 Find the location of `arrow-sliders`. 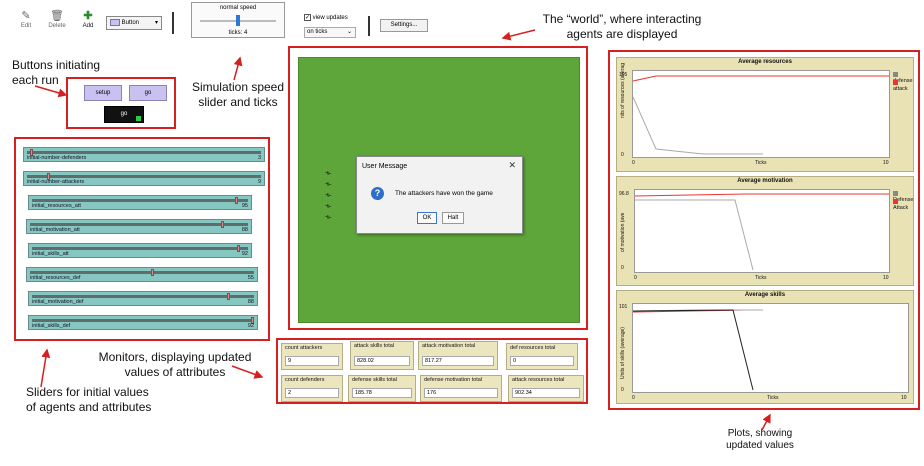

arrow-sliders is located at coordinates (45, 368).